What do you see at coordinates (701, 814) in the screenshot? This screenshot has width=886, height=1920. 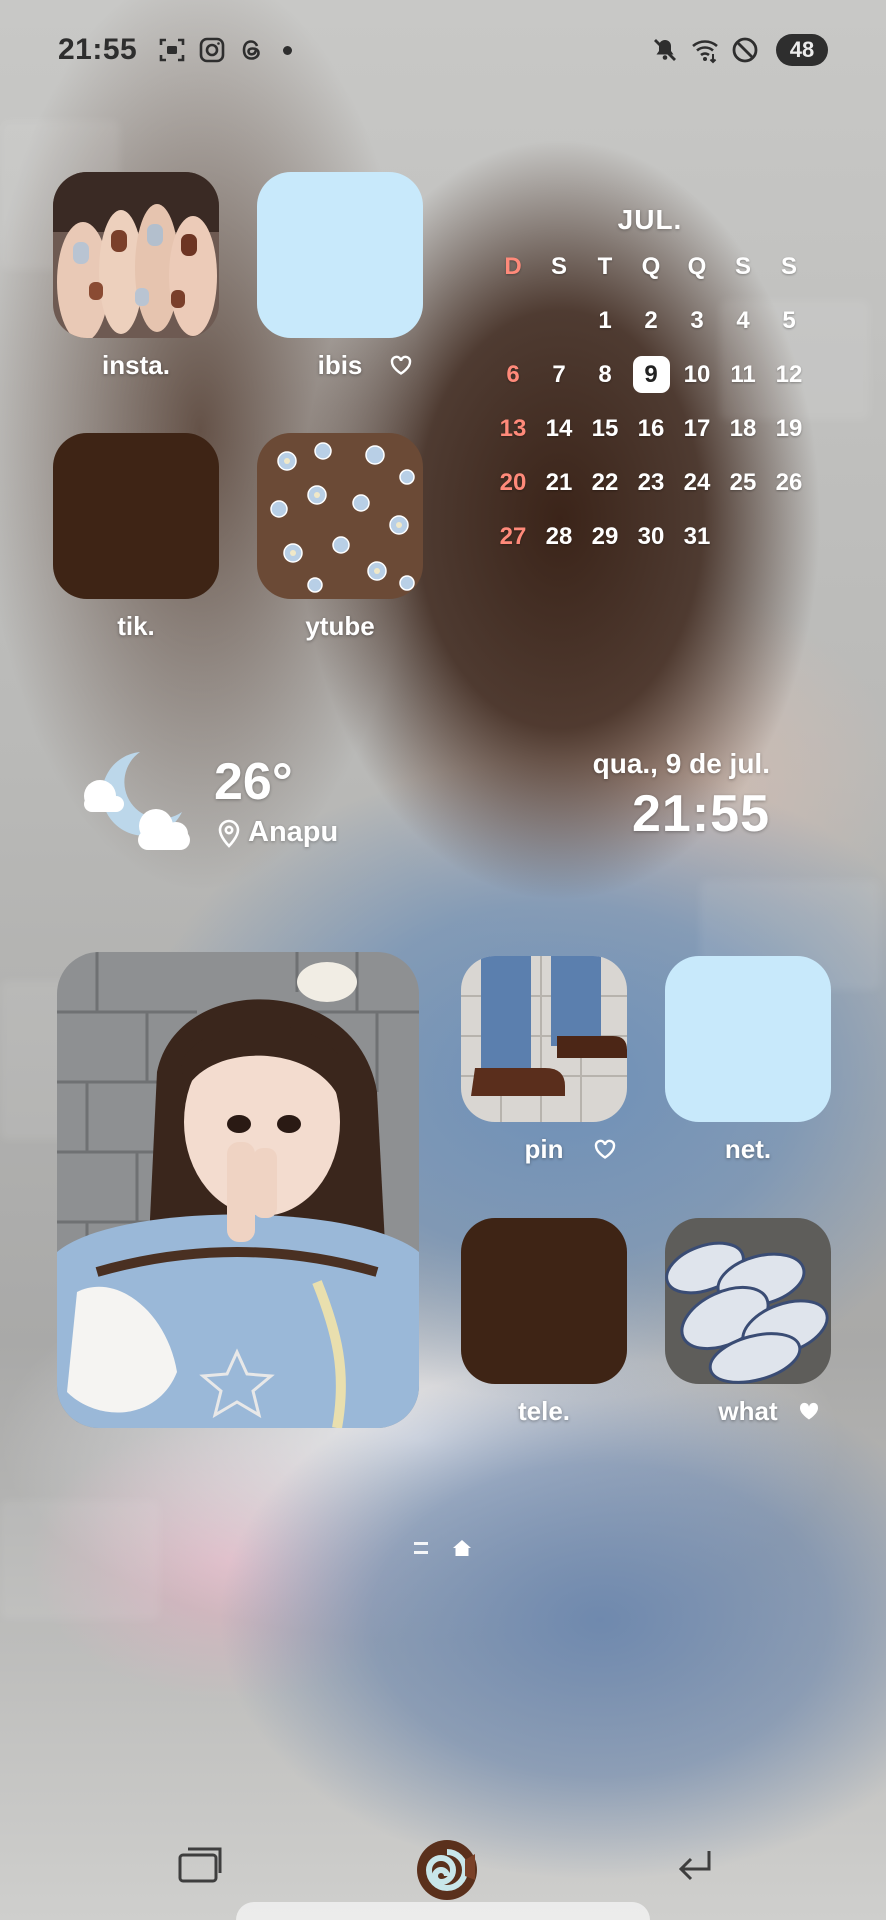 I see `widget-time: 21:55` at bounding box center [701, 814].